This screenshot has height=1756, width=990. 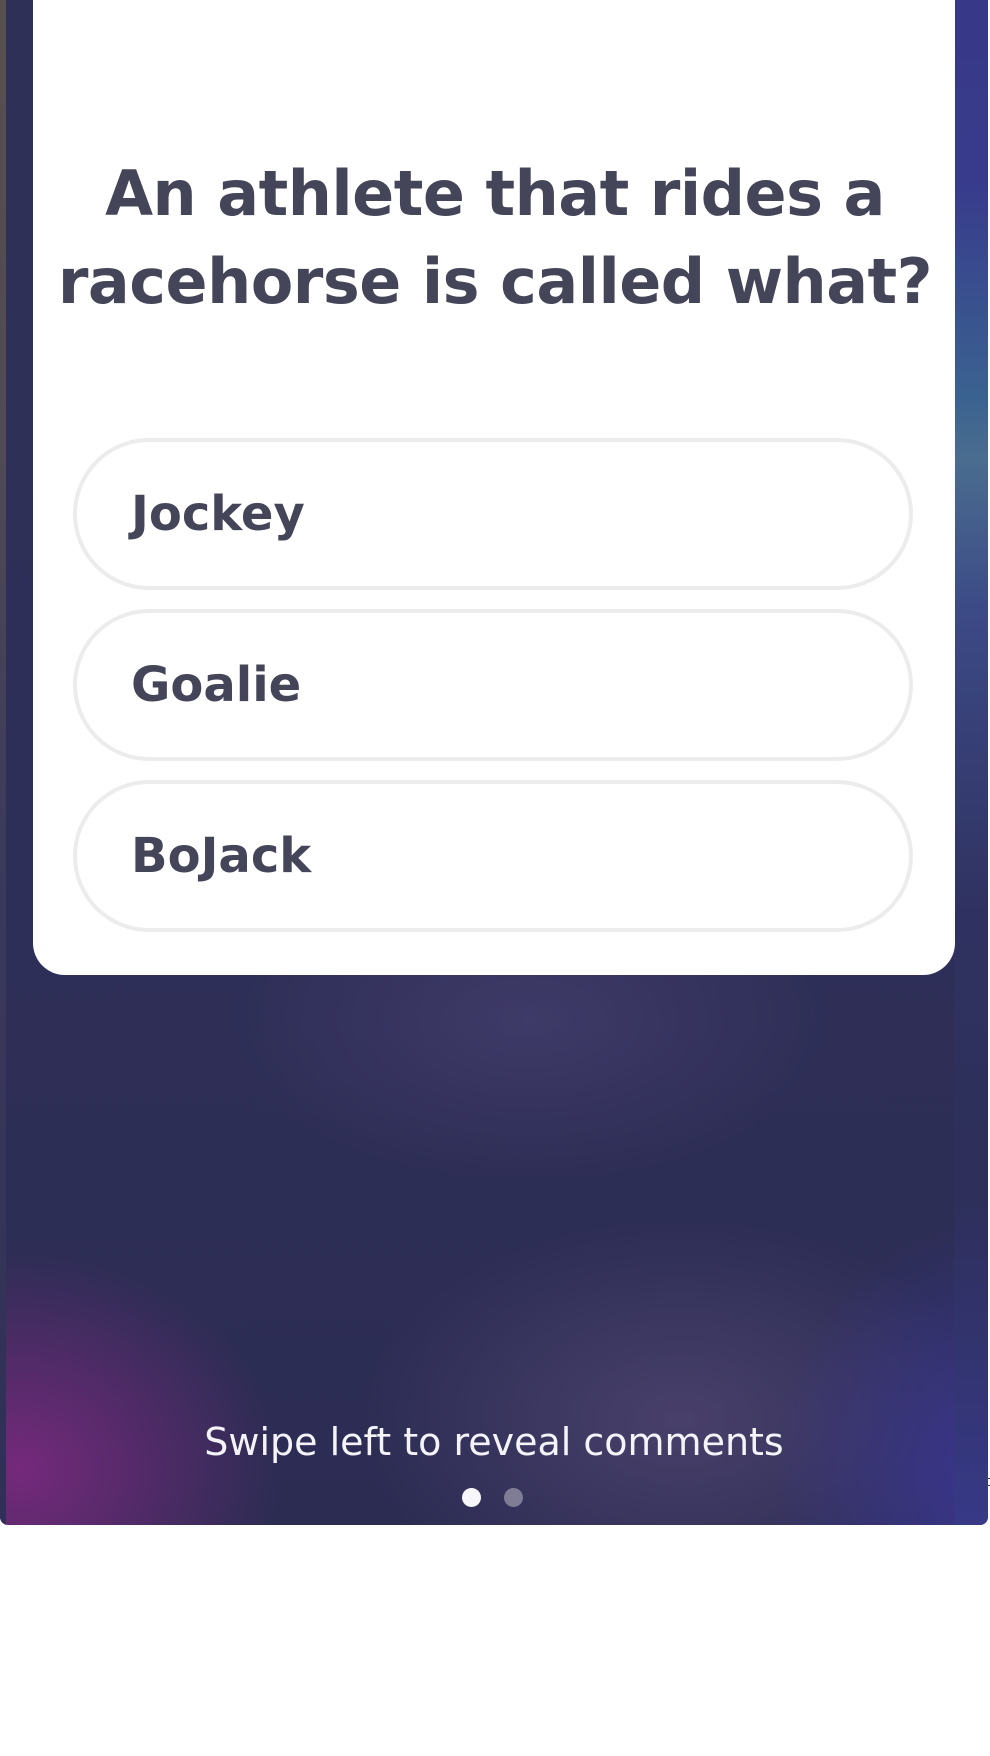 What do you see at coordinates (3, 762) in the screenshot?
I see `left-edge-strip` at bounding box center [3, 762].